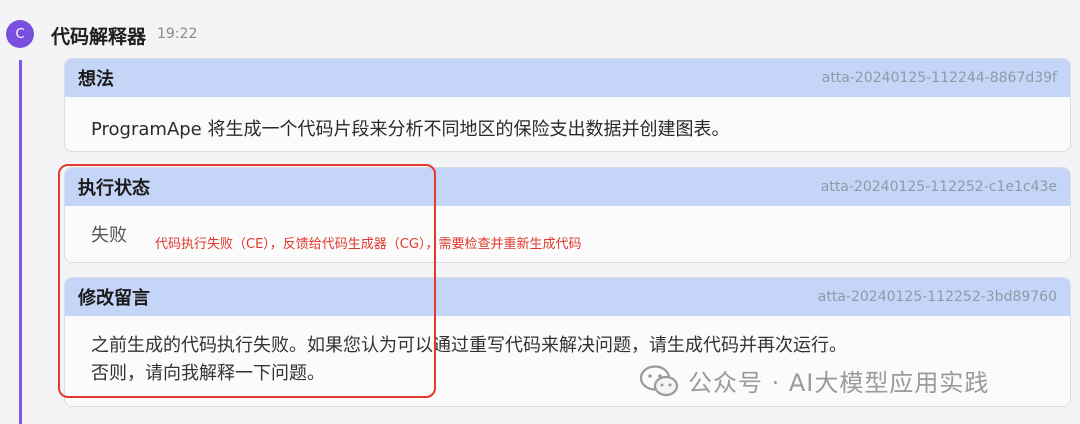  What do you see at coordinates (20, 242) in the screenshot?
I see `thread-line` at bounding box center [20, 242].